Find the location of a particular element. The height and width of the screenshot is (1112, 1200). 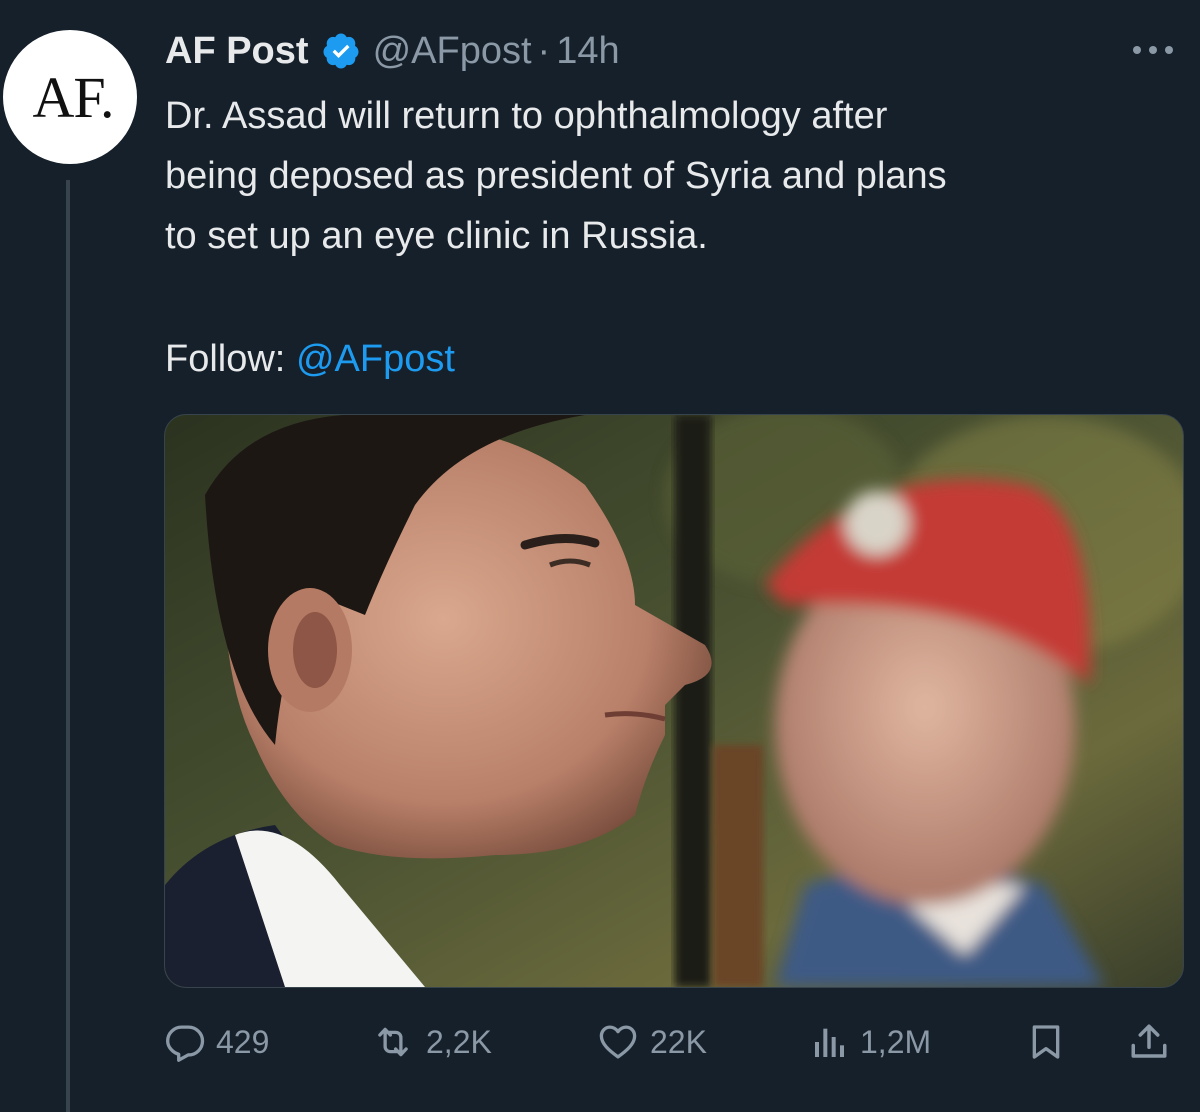

retweet-button: 2,2K is located at coordinates (431, 1042).